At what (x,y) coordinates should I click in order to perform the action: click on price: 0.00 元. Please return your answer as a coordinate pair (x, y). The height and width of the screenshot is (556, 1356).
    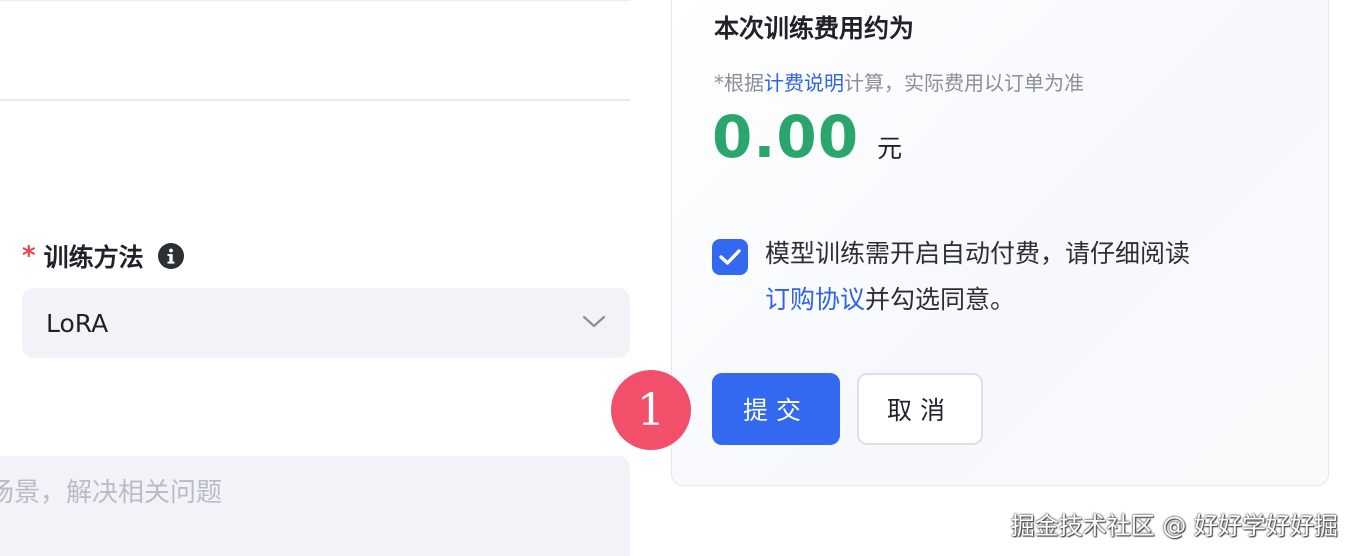
    Looking at the image, I should click on (807, 137).